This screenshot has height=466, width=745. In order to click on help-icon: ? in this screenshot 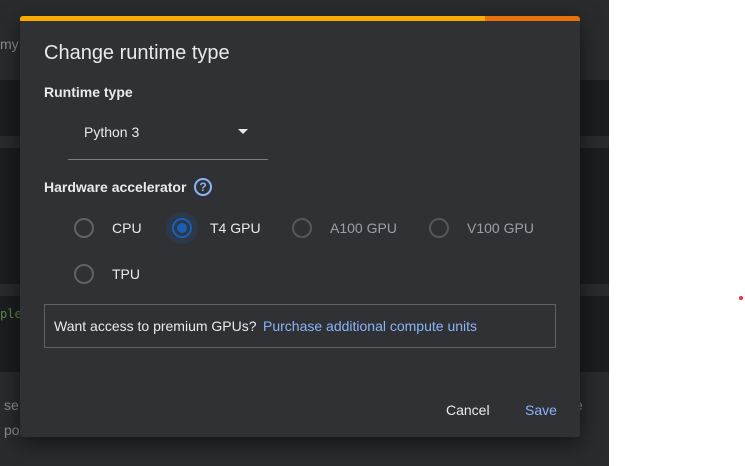, I will do `click(203, 187)`.